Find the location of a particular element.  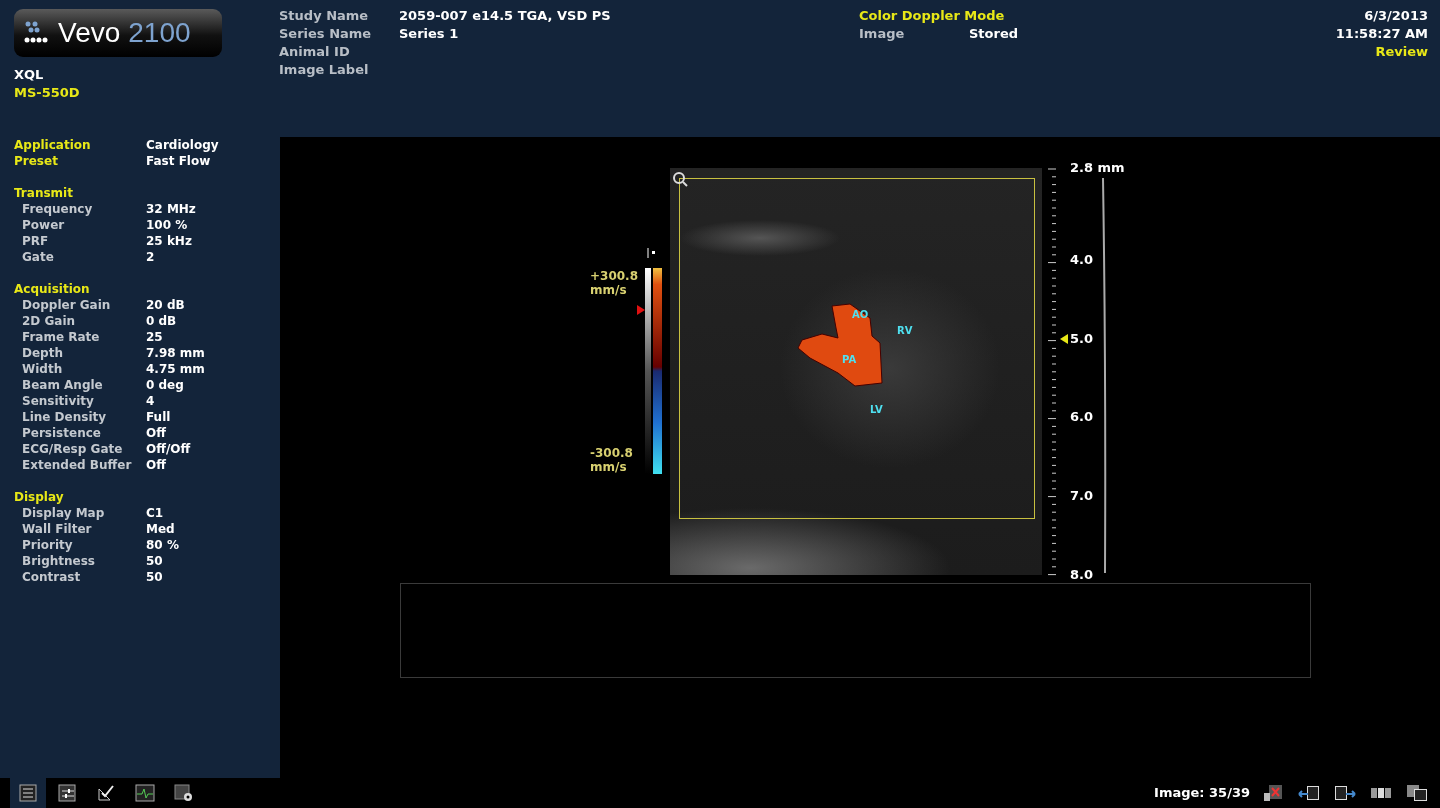

time: 11:58:27 AM is located at coordinates (1381, 34).